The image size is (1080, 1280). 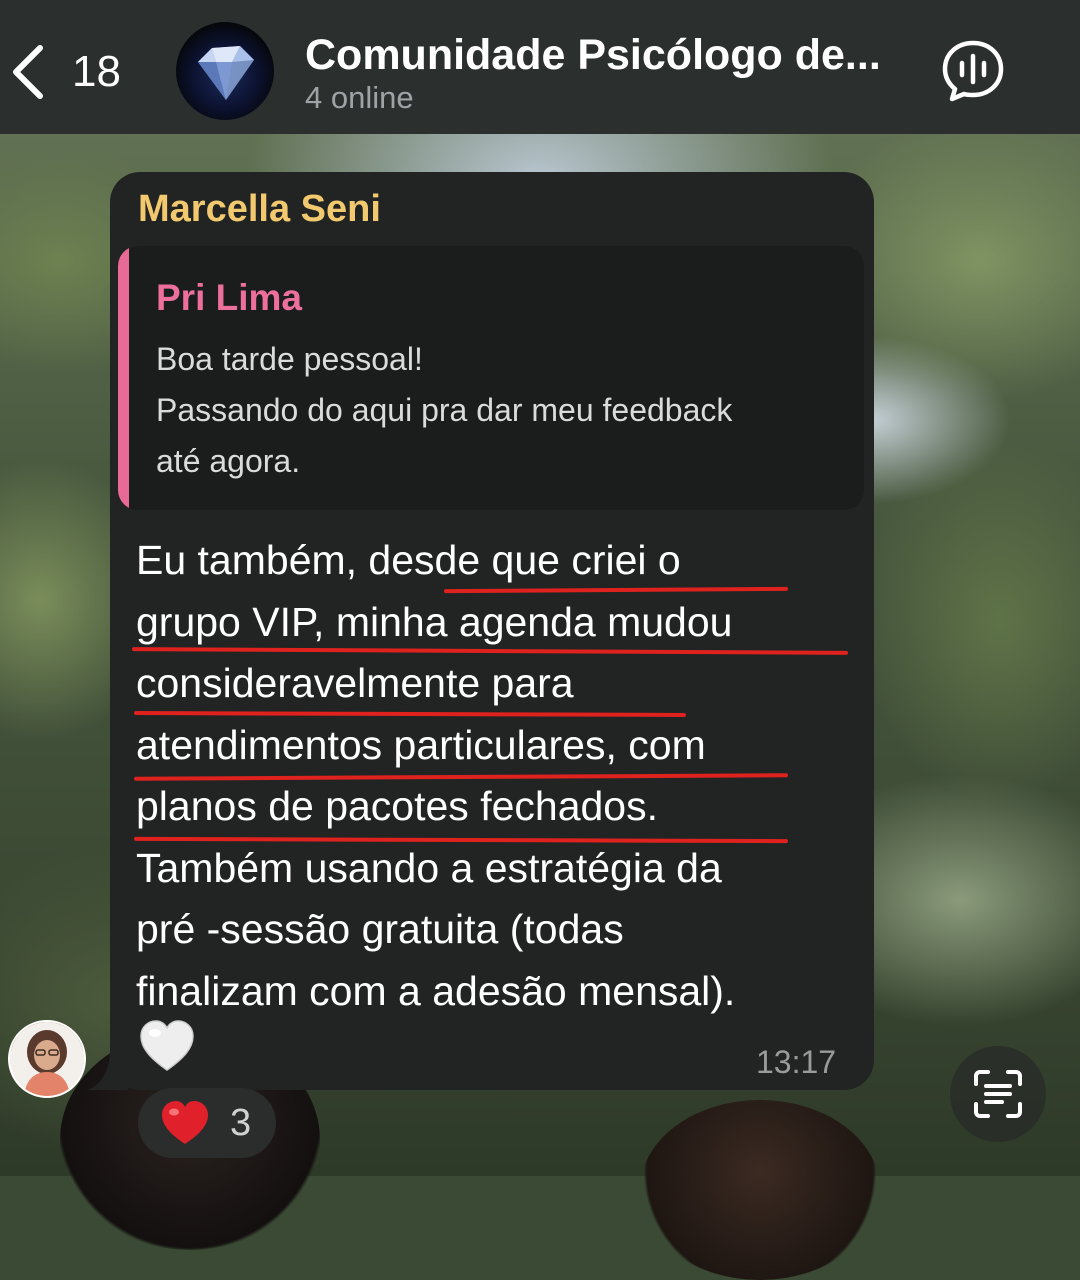 What do you see at coordinates (436, 990) in the screenshot?
I see `message-line: finalizam com a adesão mensal).` at bounding box center [436, 990].